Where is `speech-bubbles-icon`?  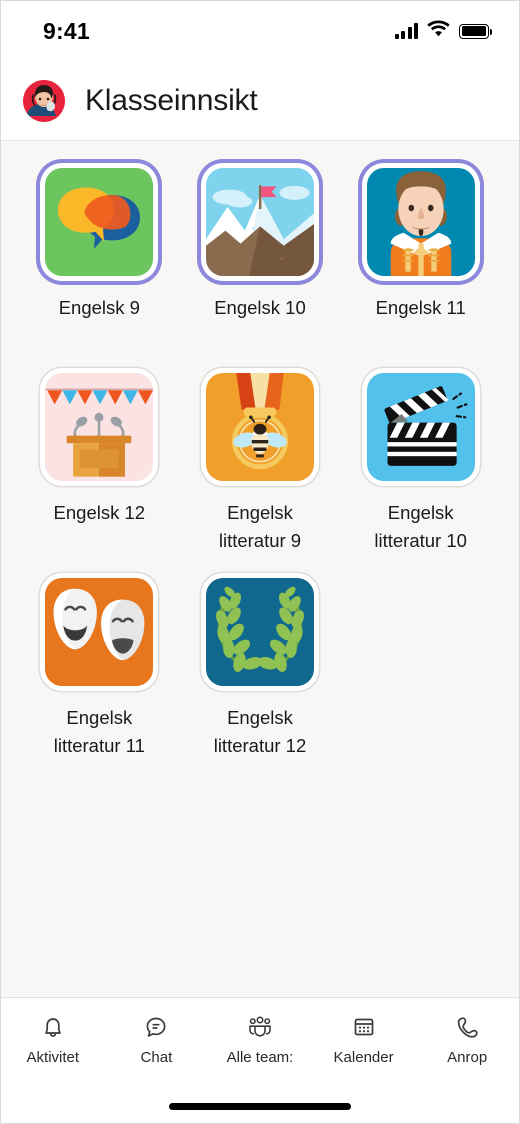
speech-bubbles-icon is located at coordinates (99, 222).